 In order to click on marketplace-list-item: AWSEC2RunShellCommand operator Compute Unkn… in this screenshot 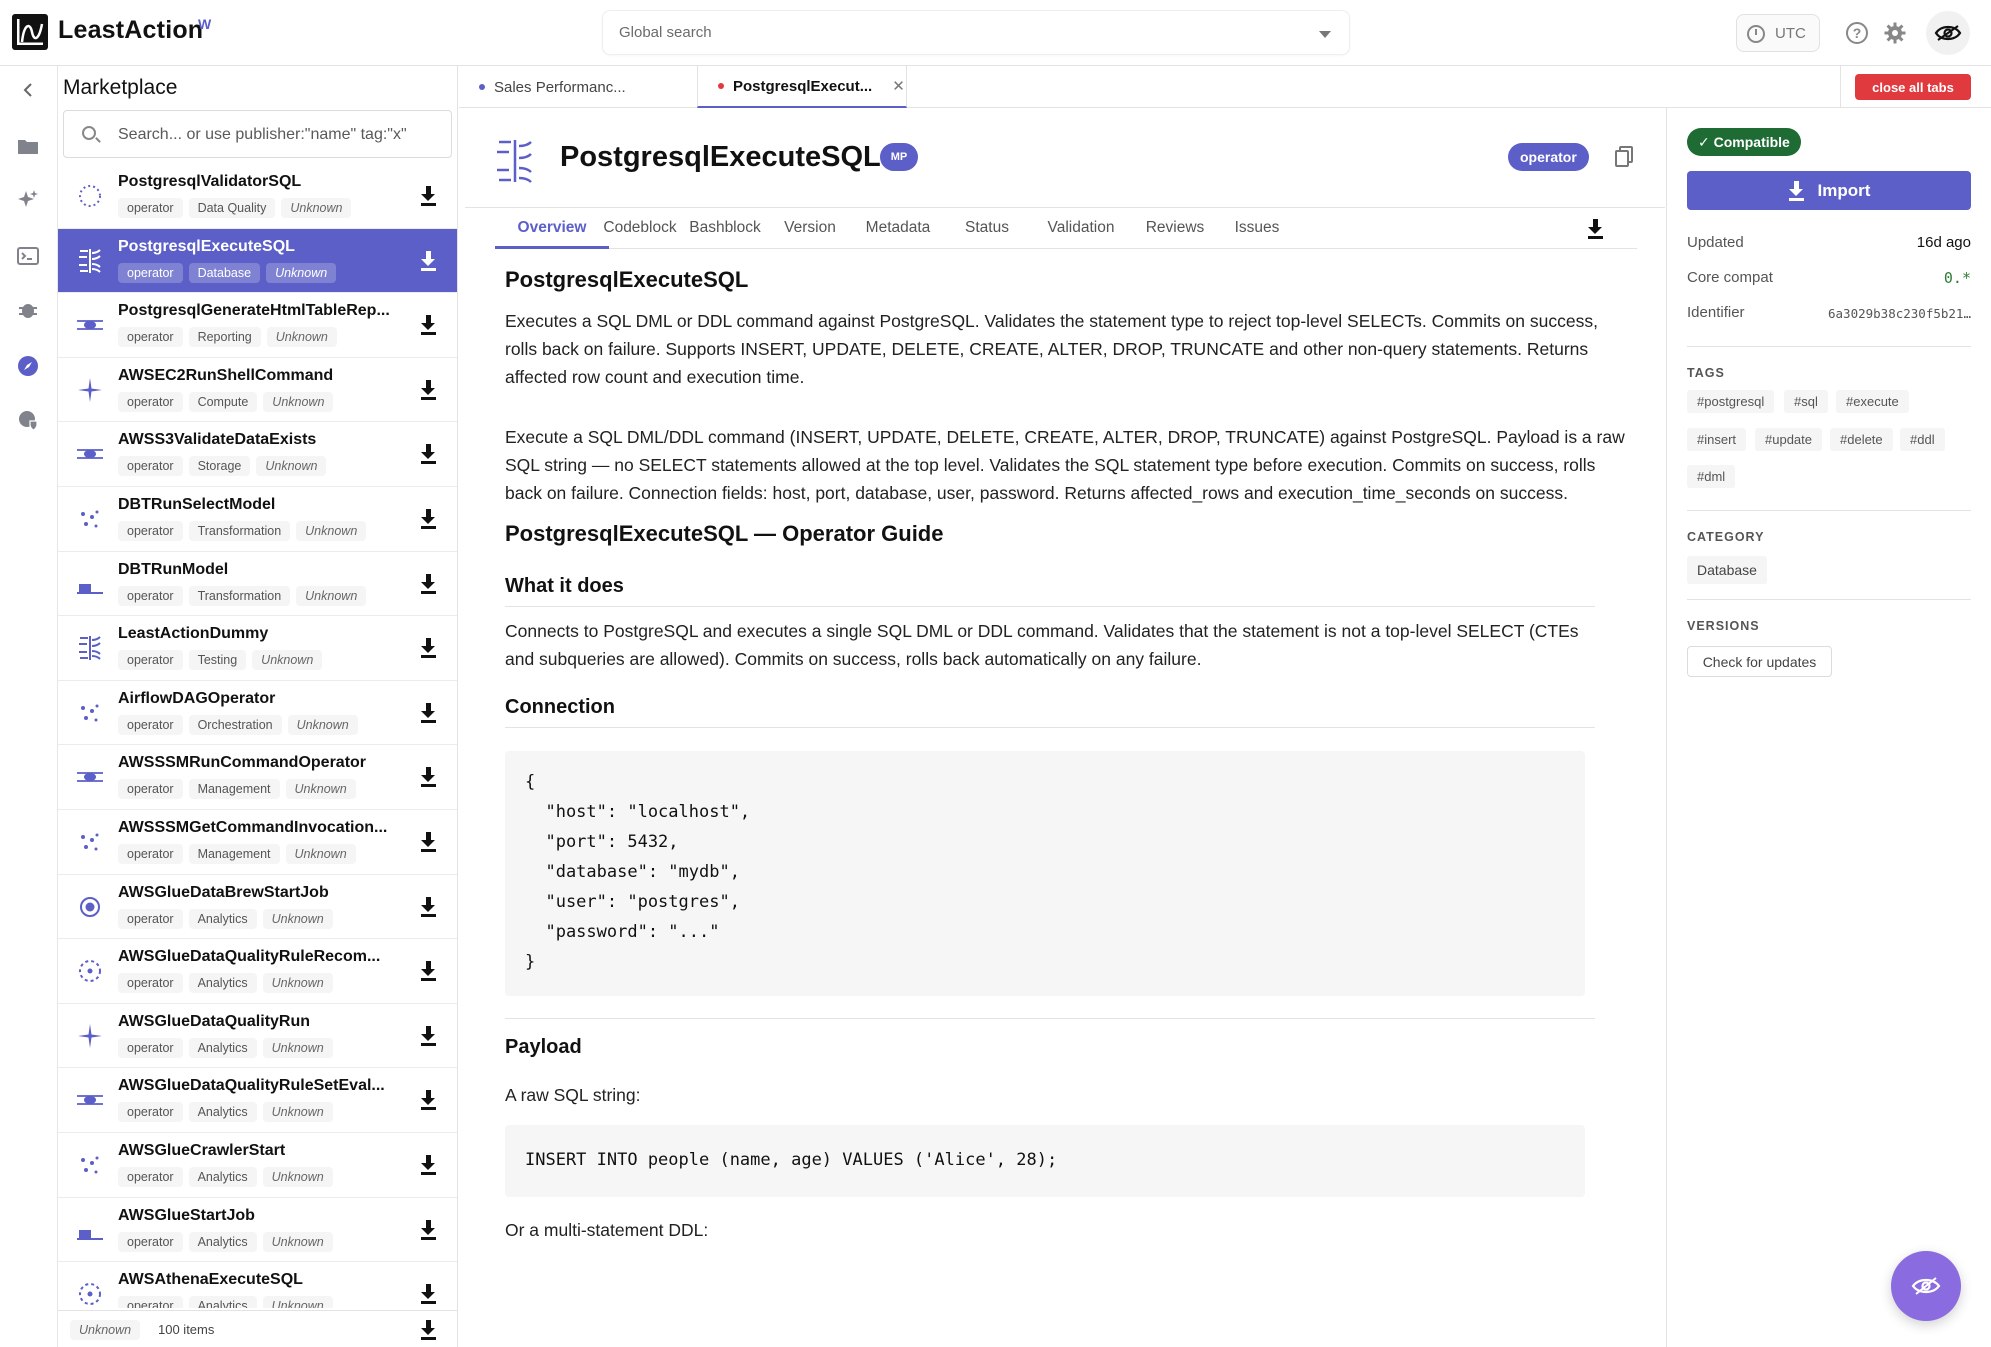, I will do `click(257, 390)`.